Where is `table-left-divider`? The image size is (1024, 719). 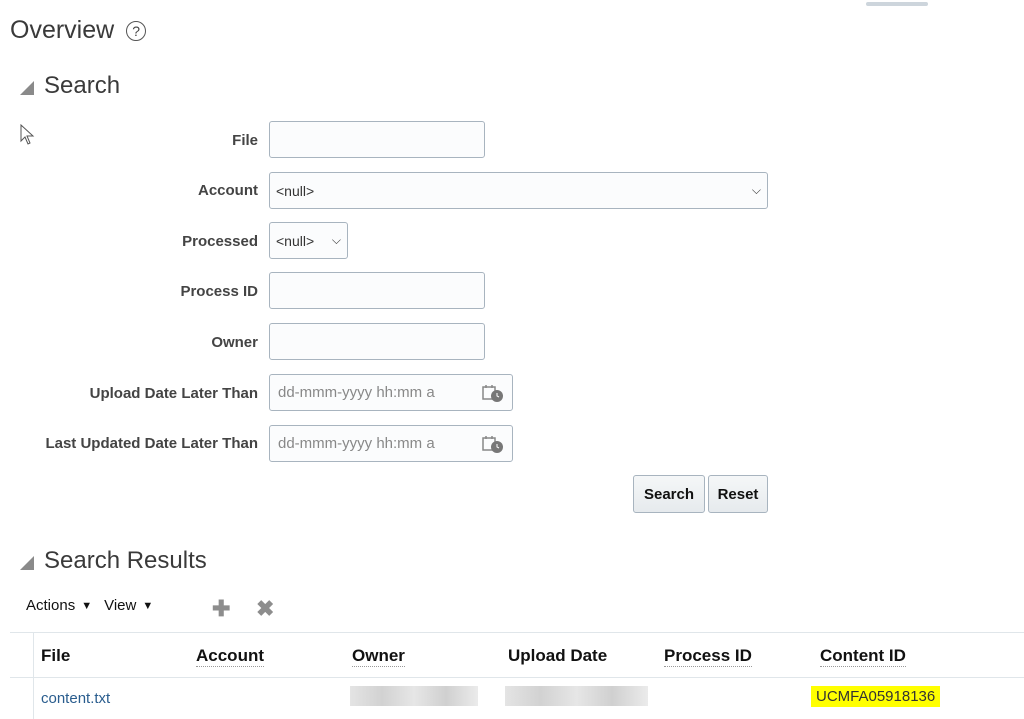 table-left-divider is located at coordinates (33, 675).